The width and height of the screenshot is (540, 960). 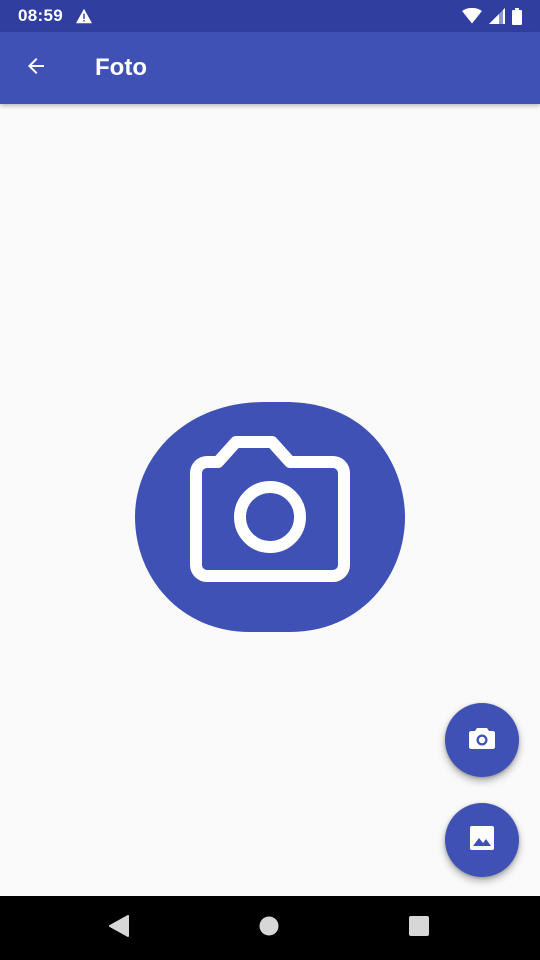 I want to click on pick-from-gallery-button, so click(x=482, y=840).